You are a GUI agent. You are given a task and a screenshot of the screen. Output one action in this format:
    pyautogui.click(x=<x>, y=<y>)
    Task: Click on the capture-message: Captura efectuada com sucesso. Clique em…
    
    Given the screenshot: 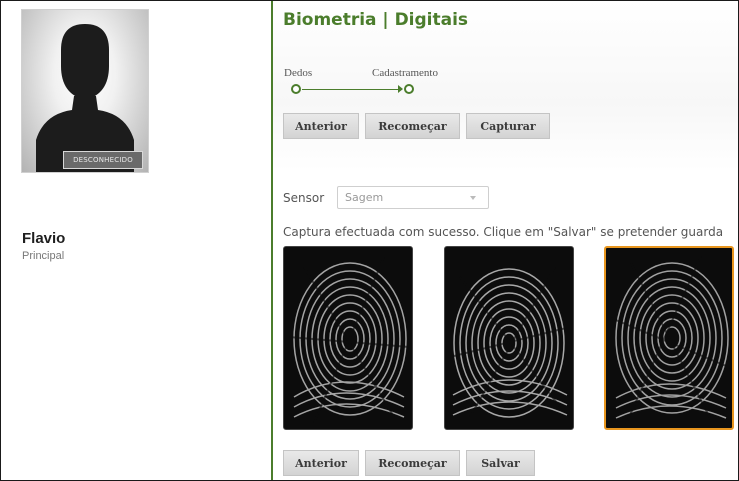 What is the action you would take?
    pyautogui.click(x=503, y=232)
    